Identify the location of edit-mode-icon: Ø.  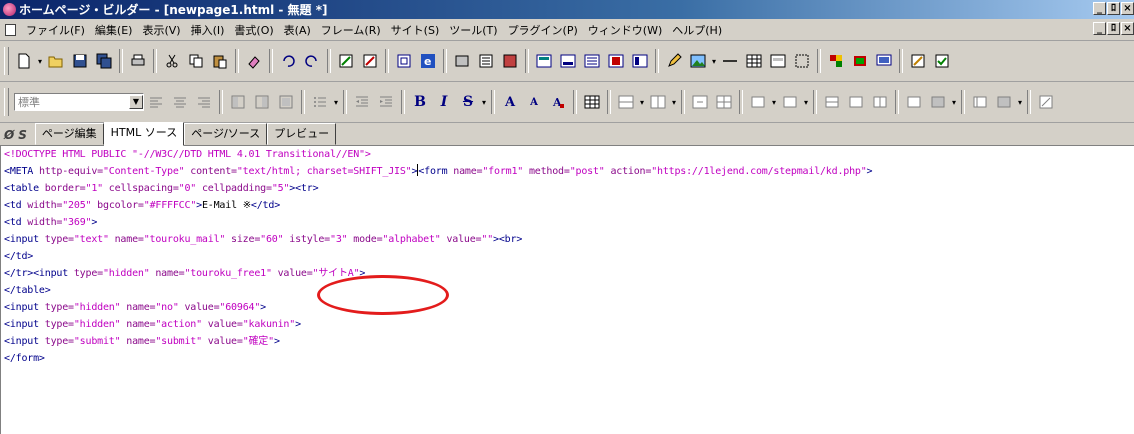
(9, 135).